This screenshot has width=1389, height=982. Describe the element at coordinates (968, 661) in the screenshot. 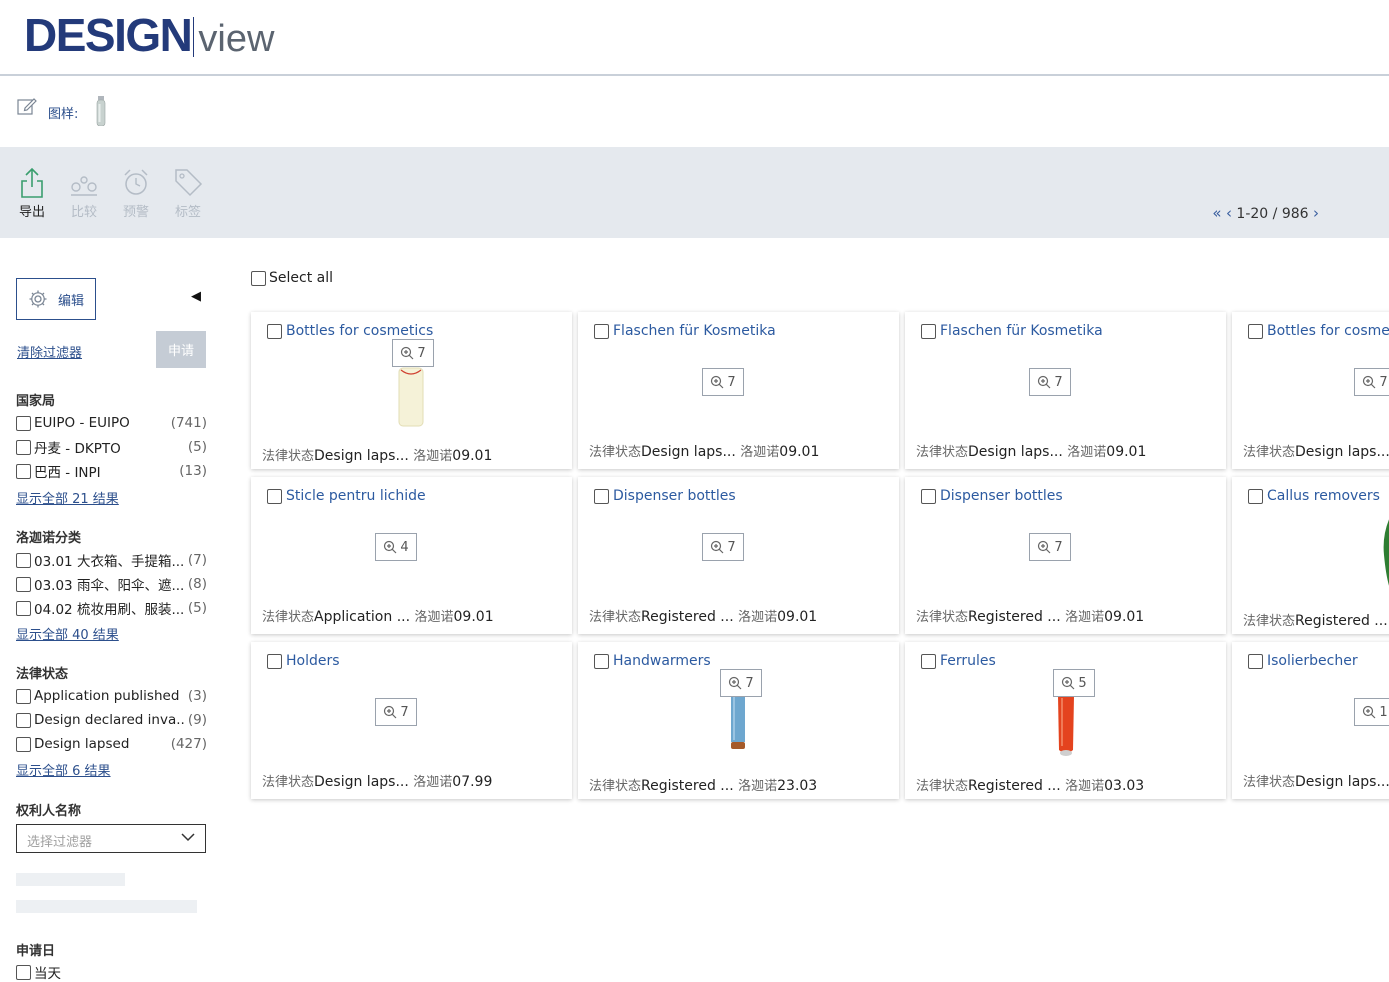

I see `card-title: Ferrules` at that location.